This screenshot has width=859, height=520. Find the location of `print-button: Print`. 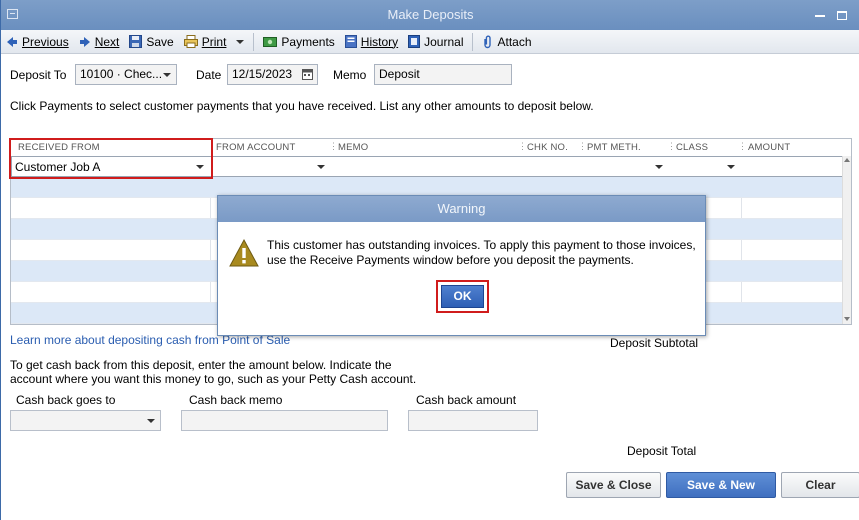

print-button: Print is located at coordinates (214, 42).